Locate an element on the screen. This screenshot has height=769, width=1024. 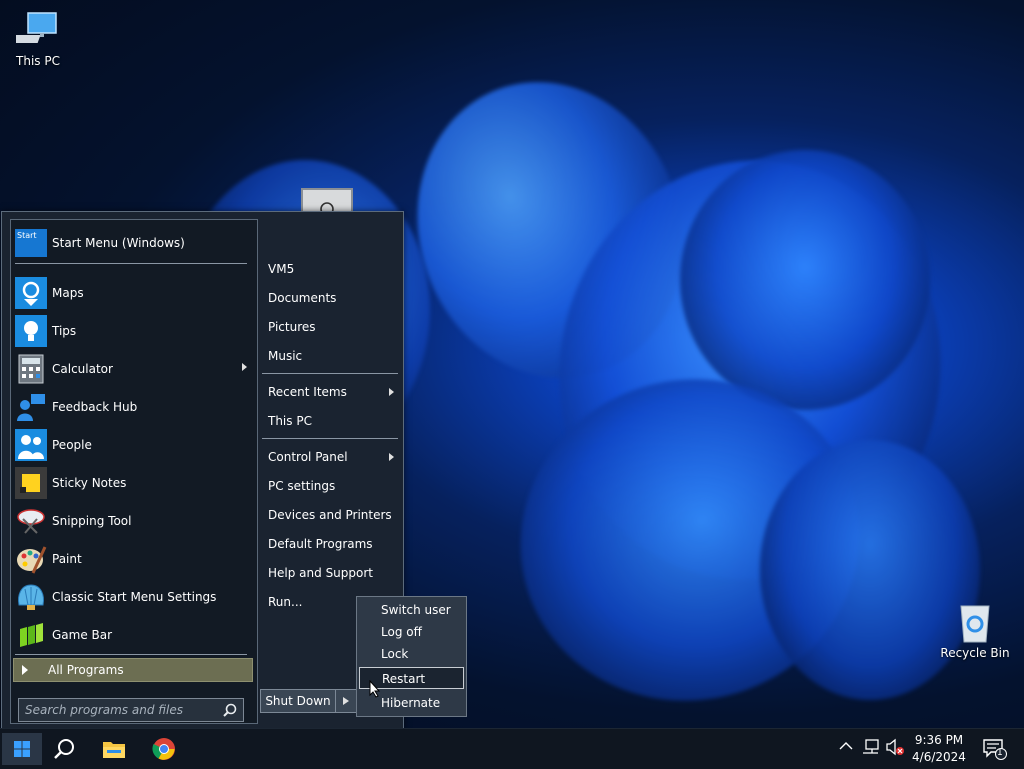
feedback-hub-icon is located at coordinates (31, 407).